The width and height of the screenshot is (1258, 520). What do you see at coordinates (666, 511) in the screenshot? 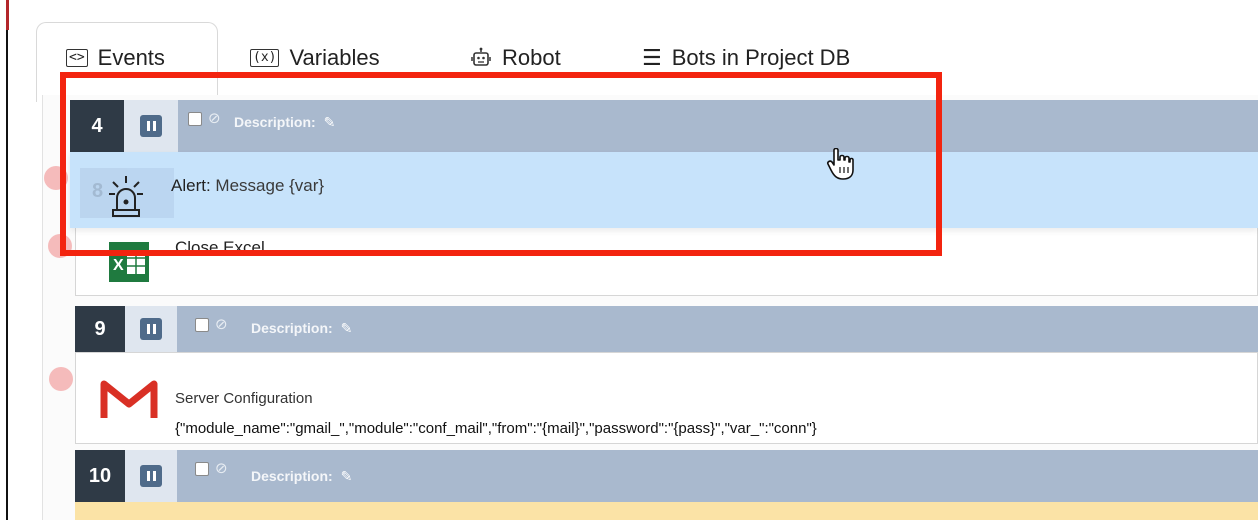
I see `warning-row-body` at bounding box center [666, 511].